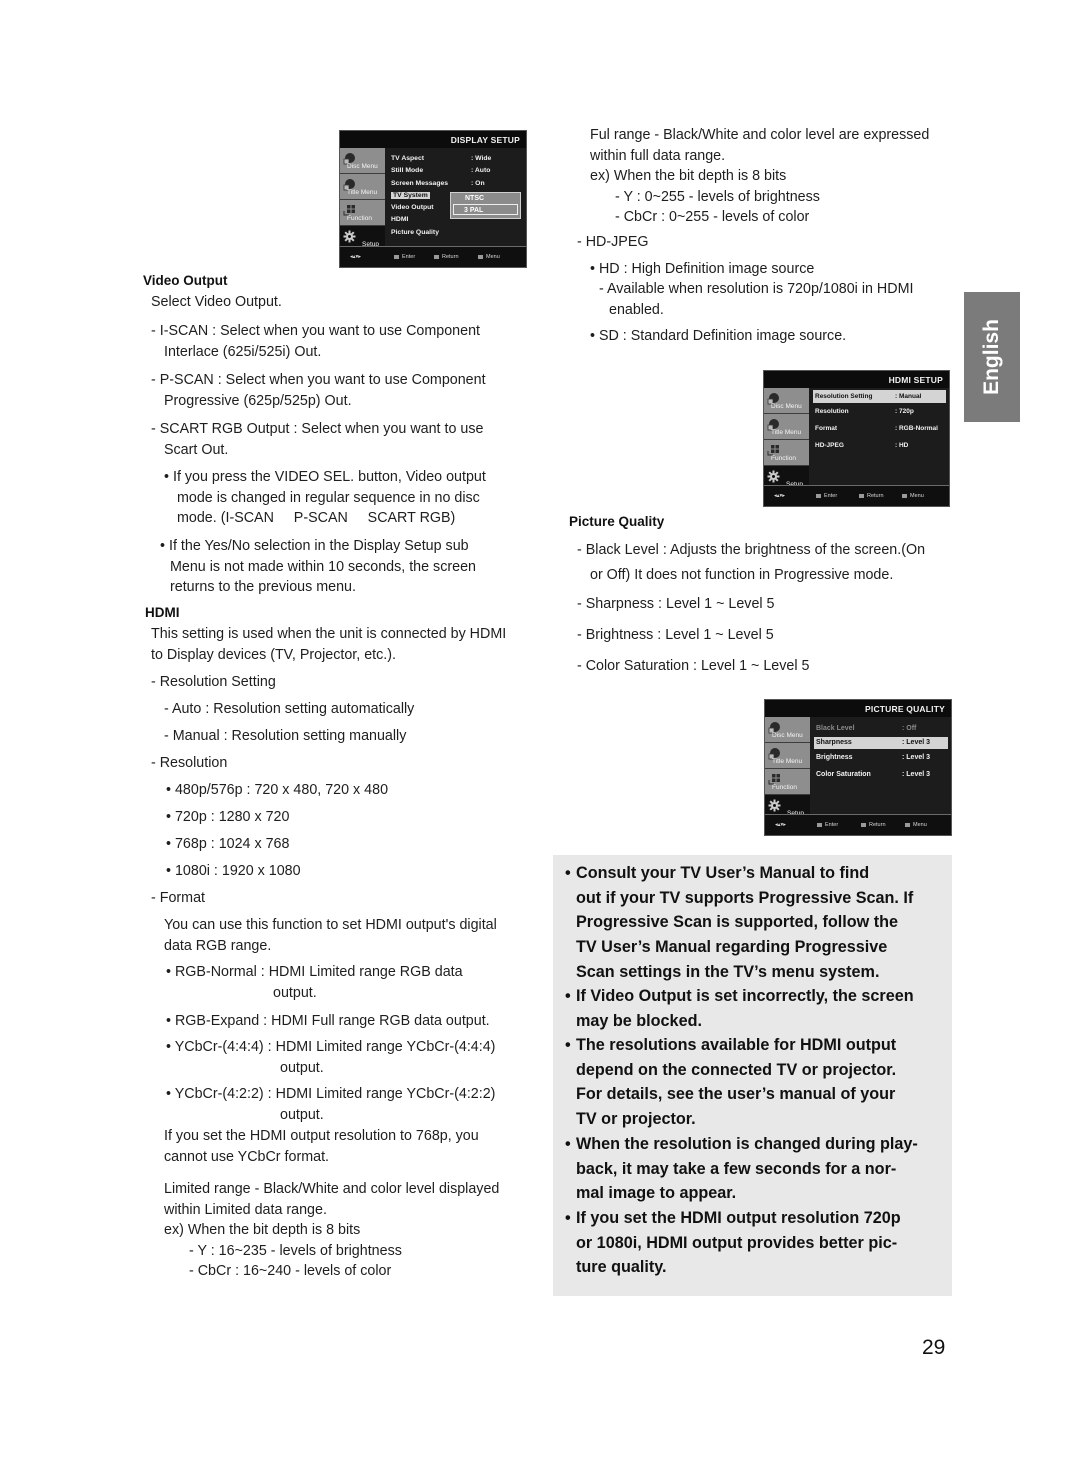  I want to click on video-output-heading: Video Output, so click(185, 280).